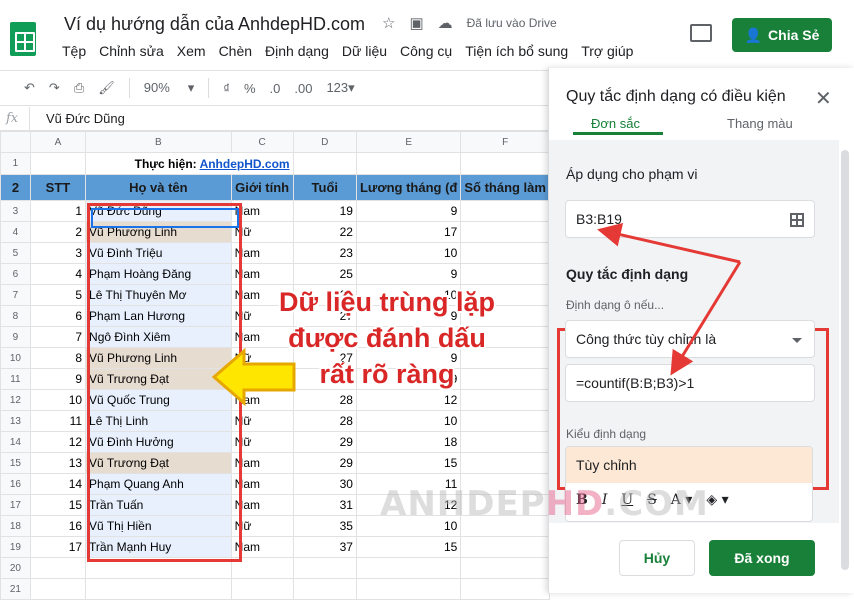  Describe the element at coordinates (340, 88) in the screenshot. I see `more-formats-button: 123▾` at that location.